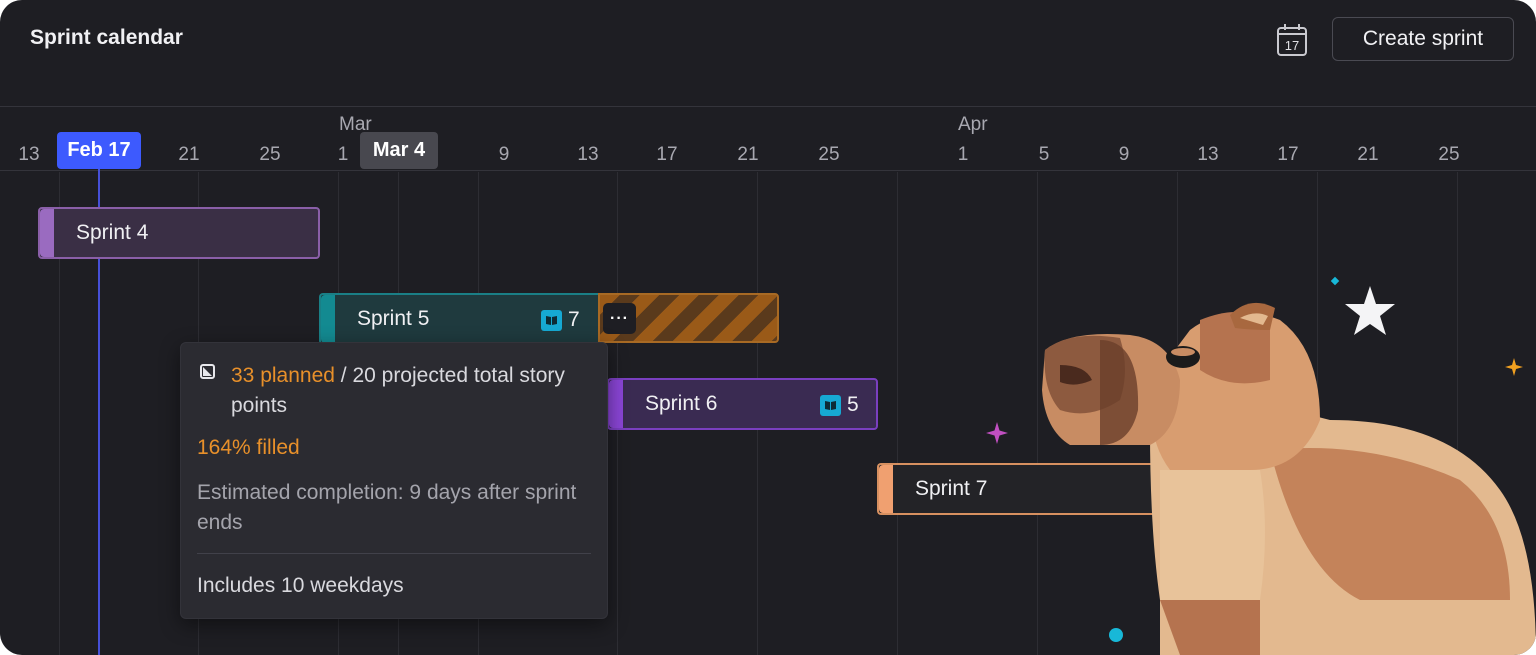 The height and width of the screenshot is (655, 1536). What do you see at coordinates (399, 150) in the screenshot?
I see `hover-date-marker: Mar 4` at bounding box center [399, 150].